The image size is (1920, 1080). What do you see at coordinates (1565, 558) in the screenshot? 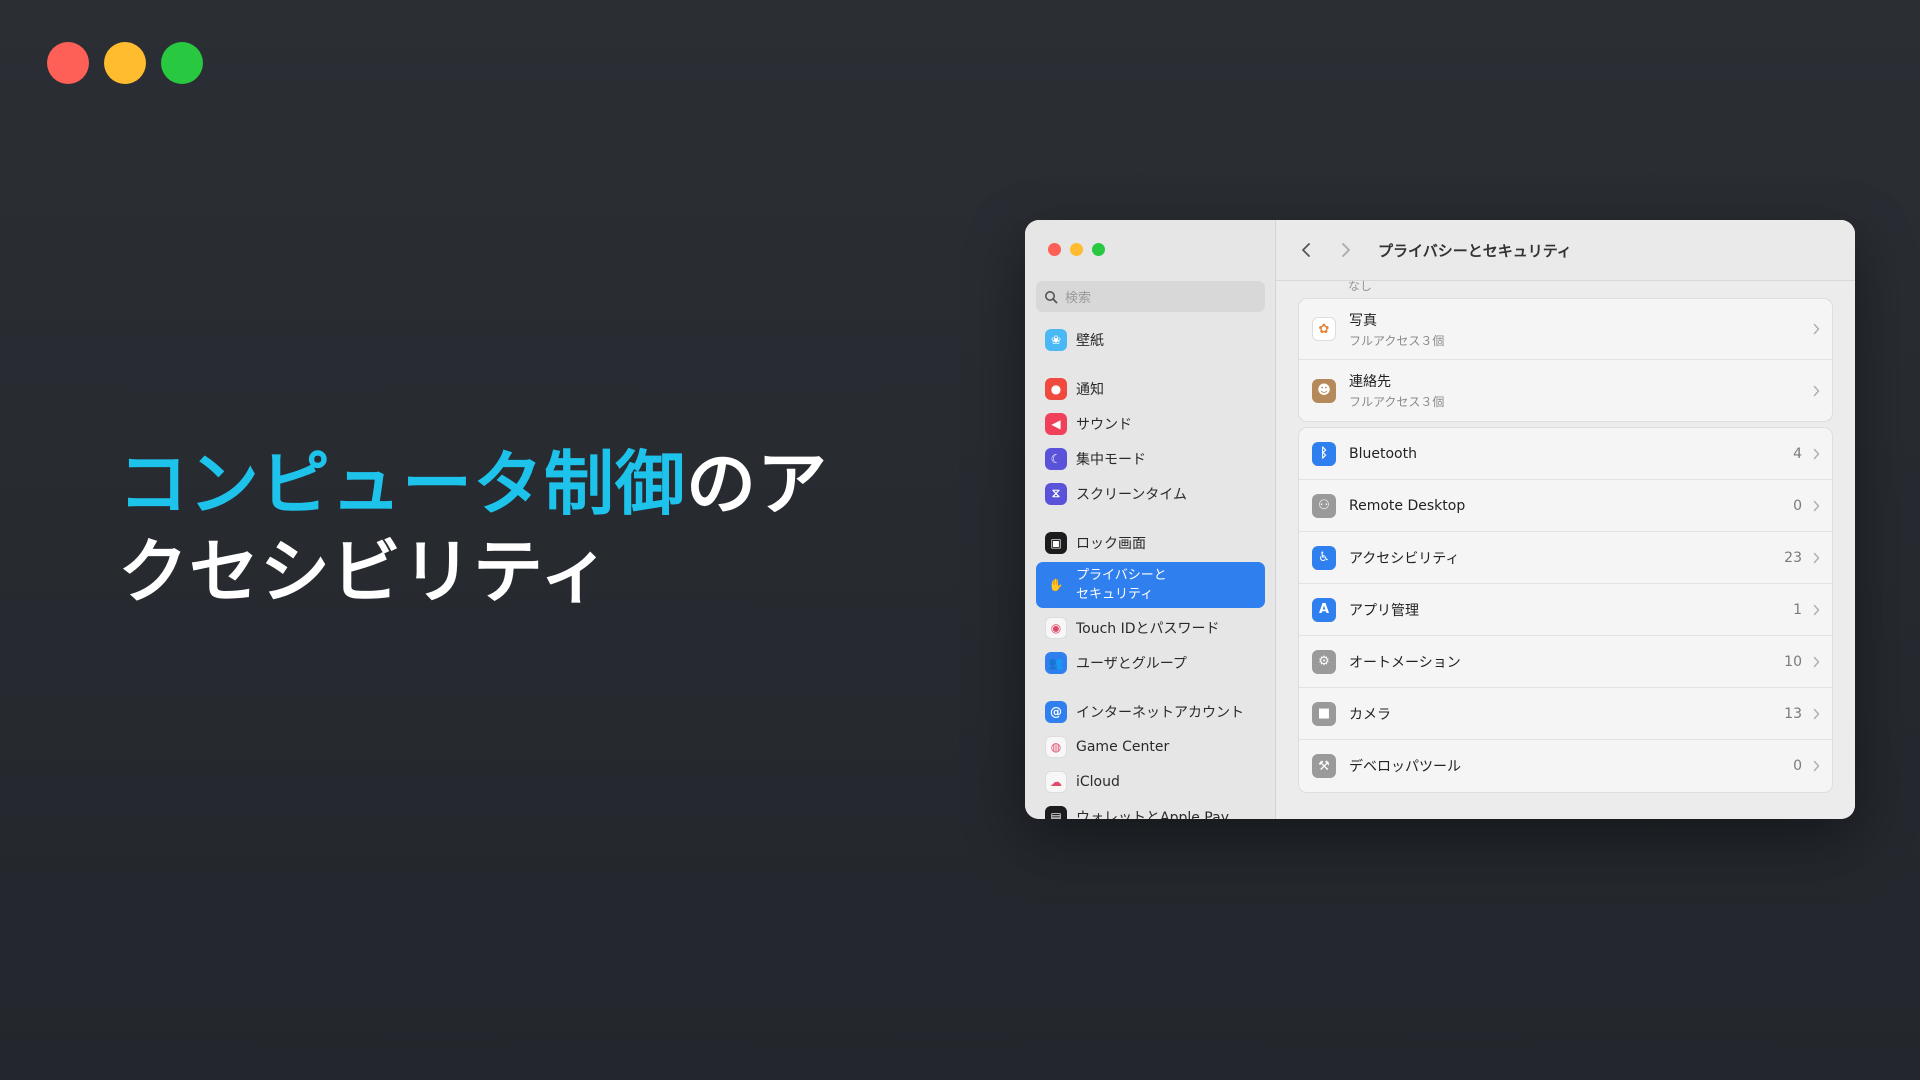
I see `settings-row-accessibility: ♿ アクセシビリティ 23` at bounding box center [1565, 558].